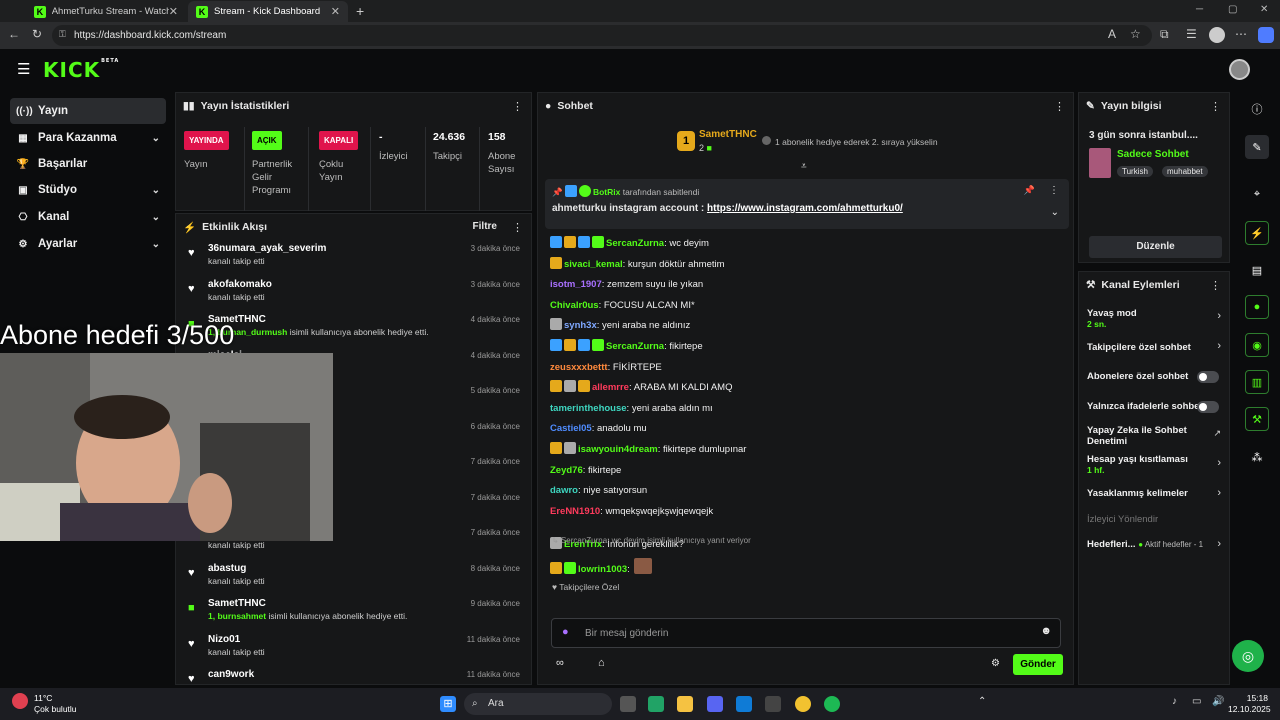 This screenshot has width=1280, height=720. I want to click on discord-icon, so click(715, 704).